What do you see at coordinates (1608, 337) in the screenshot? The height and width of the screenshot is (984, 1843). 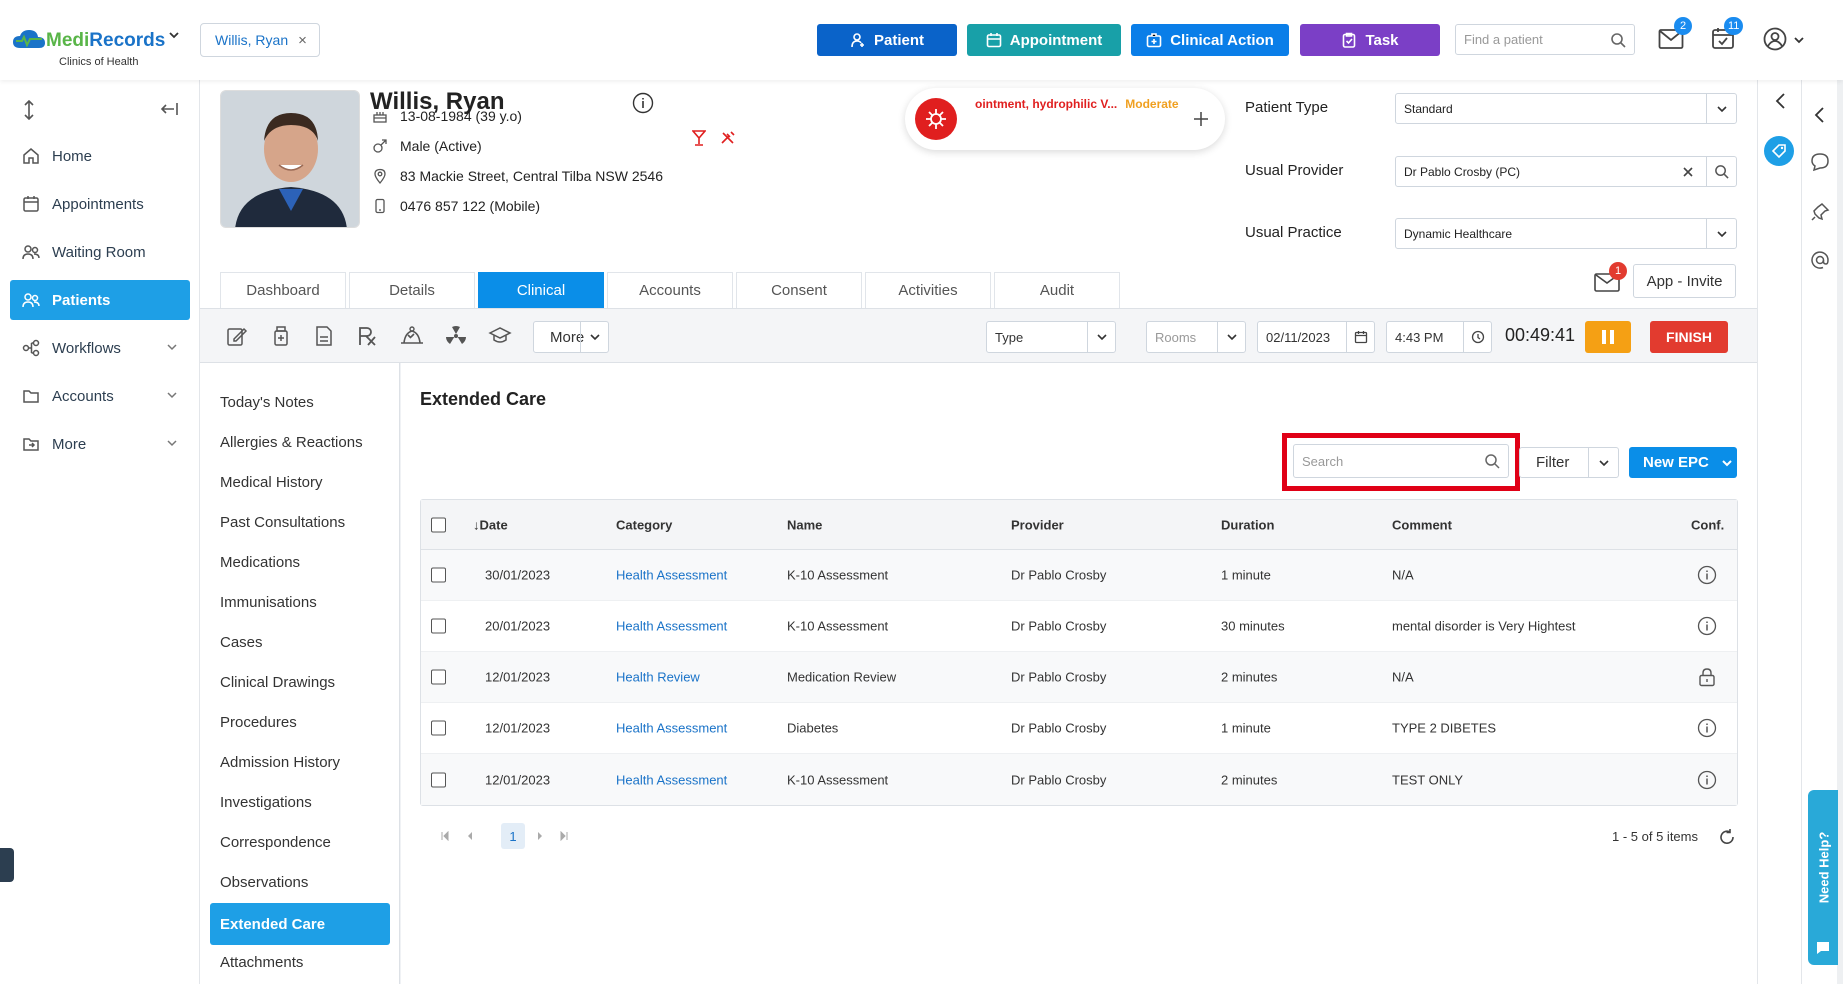 I see `pause-button` at bounding box center [1608, 337].